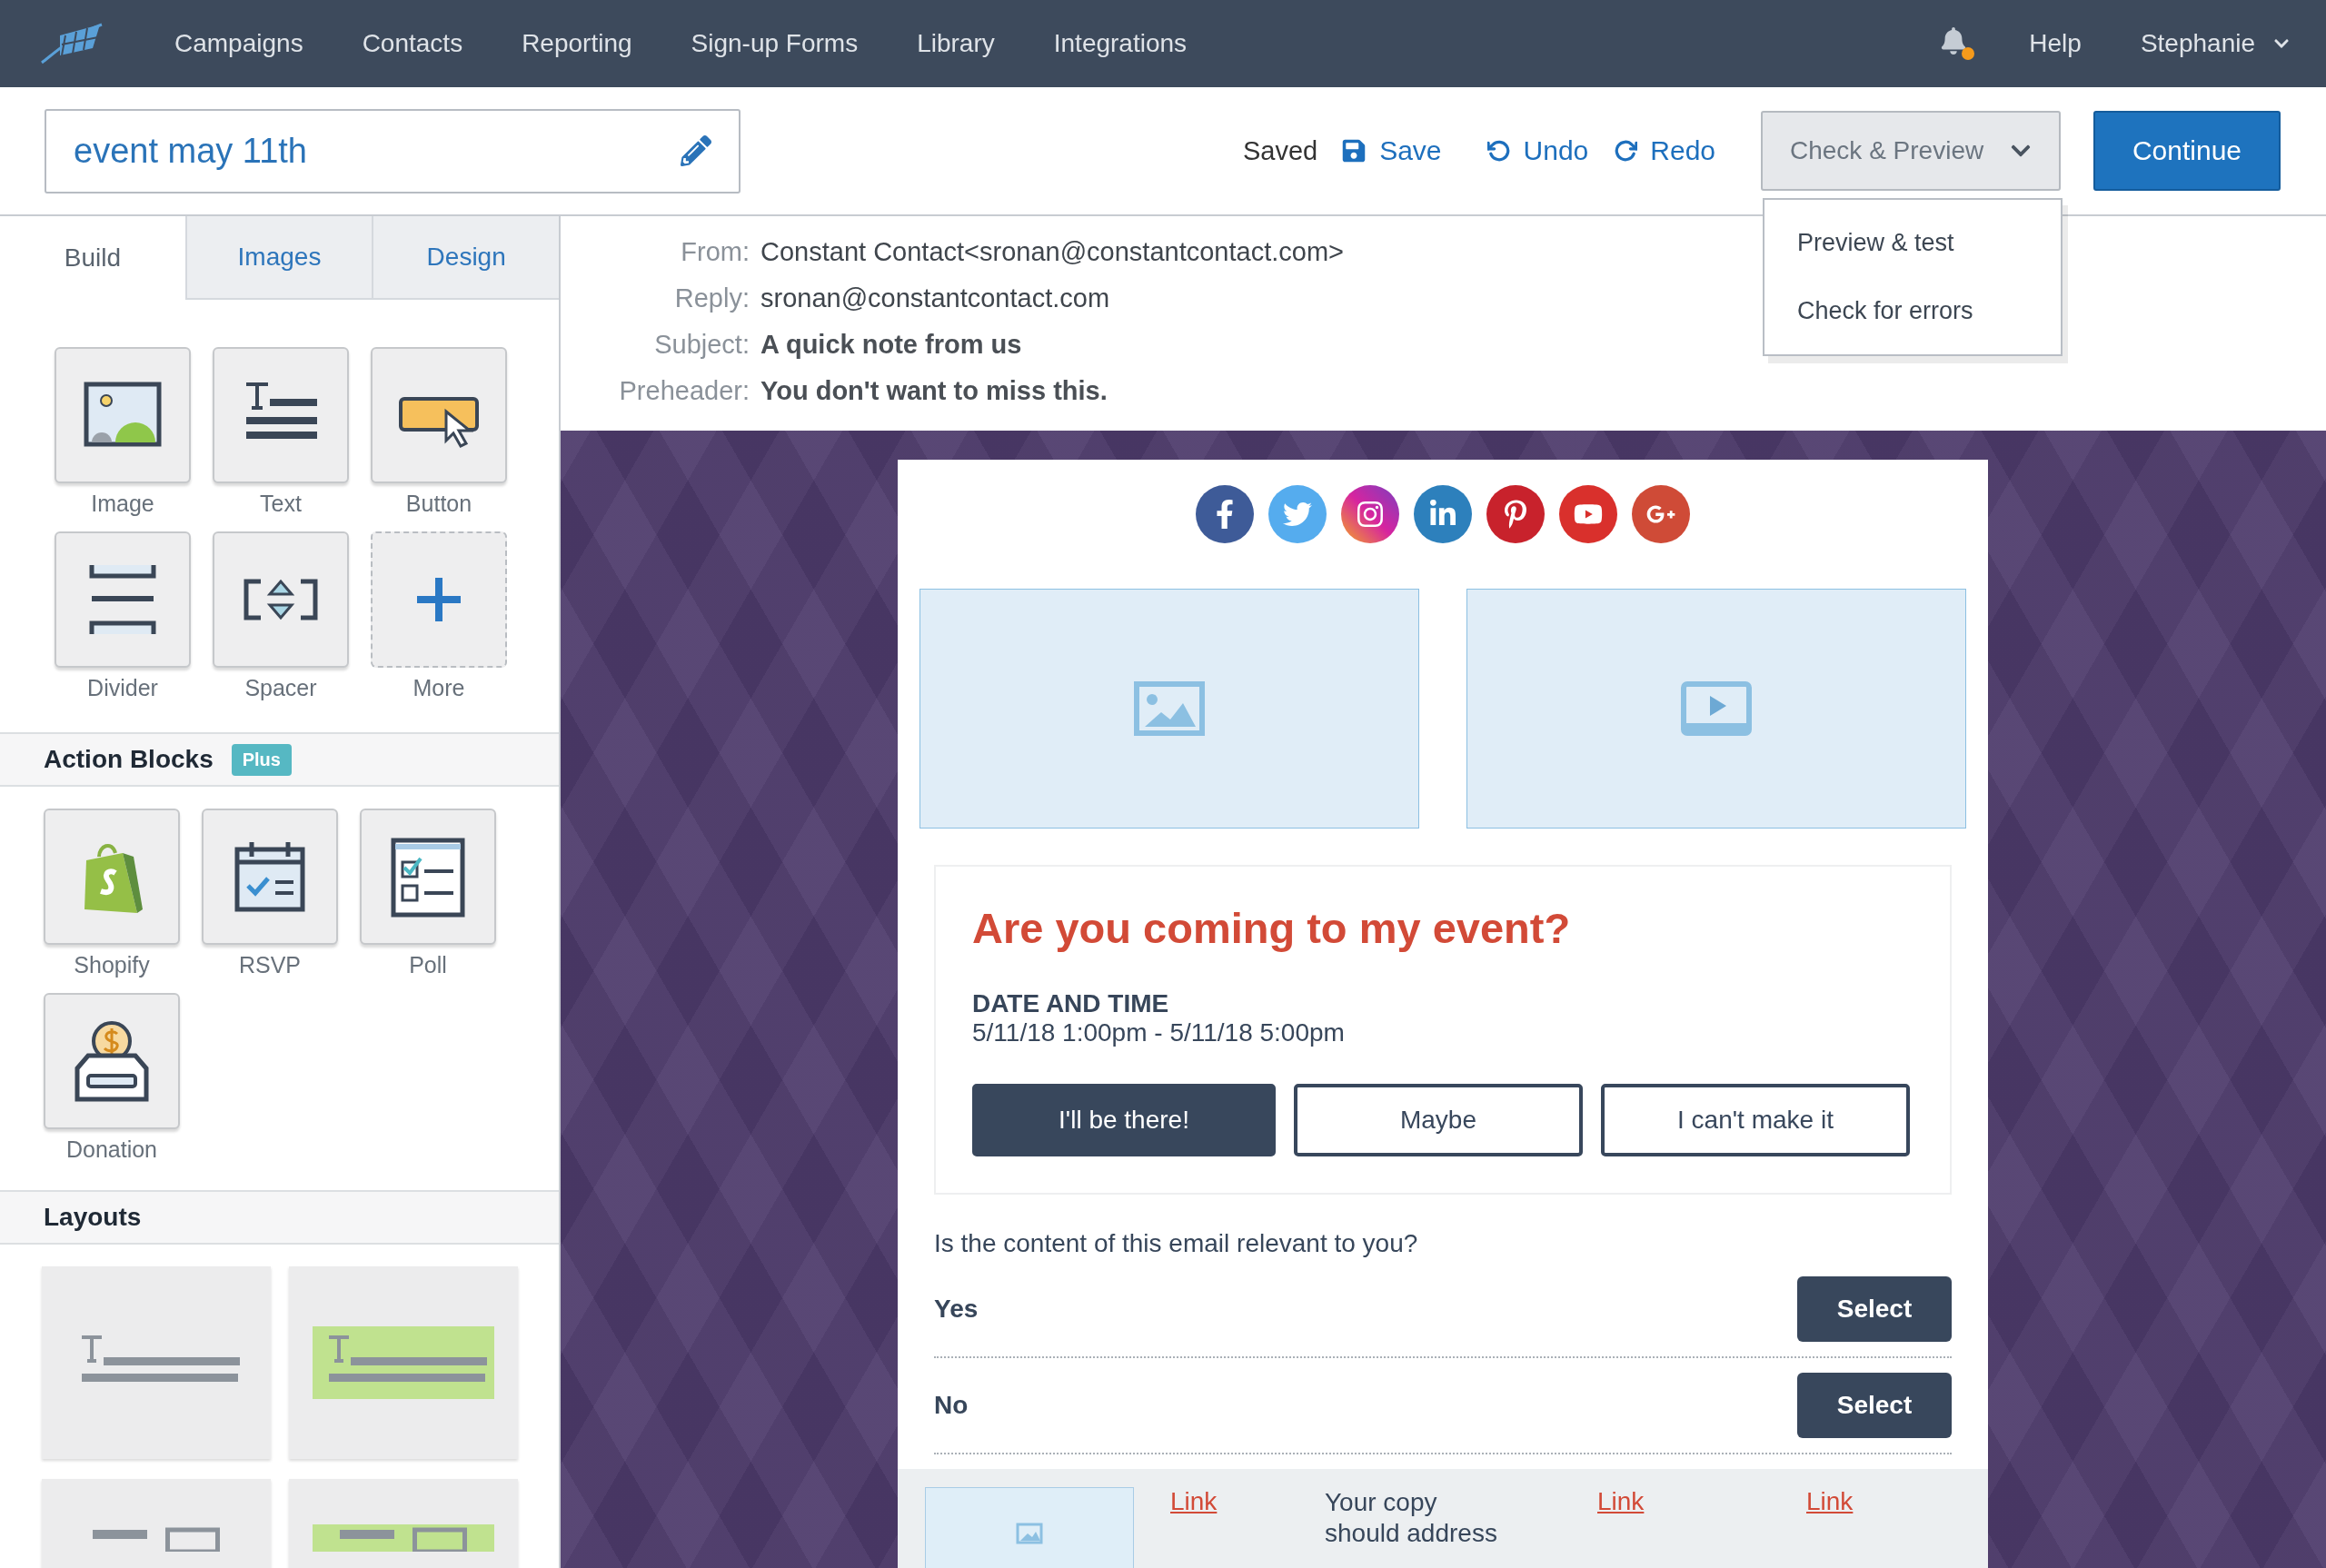 The height and width of the screenshot is (1568, 2326). What do you see at coordinates (1755, 1120) in the screenshot?
I see `rsvp-button: I can't make it` at bounding box center [1755, 1120].